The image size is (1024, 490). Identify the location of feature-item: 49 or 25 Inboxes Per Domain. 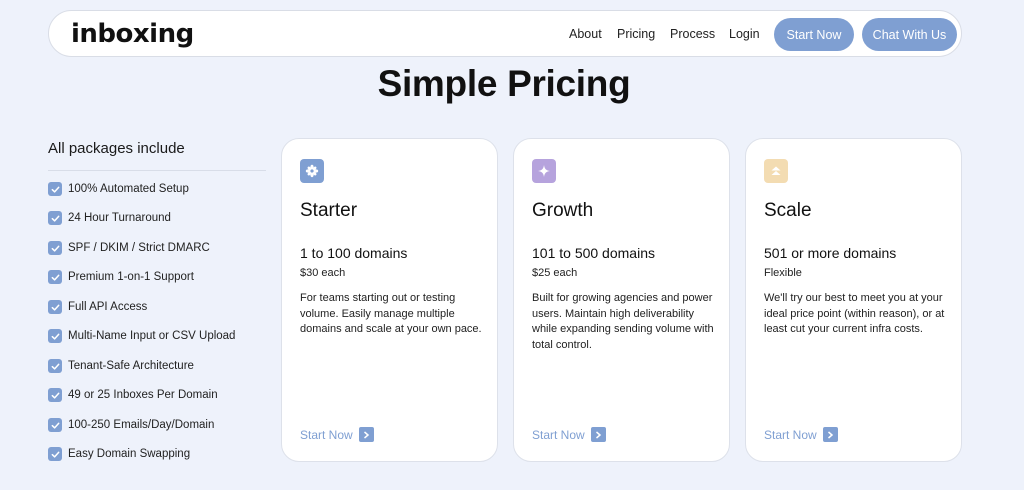
(133, 395).